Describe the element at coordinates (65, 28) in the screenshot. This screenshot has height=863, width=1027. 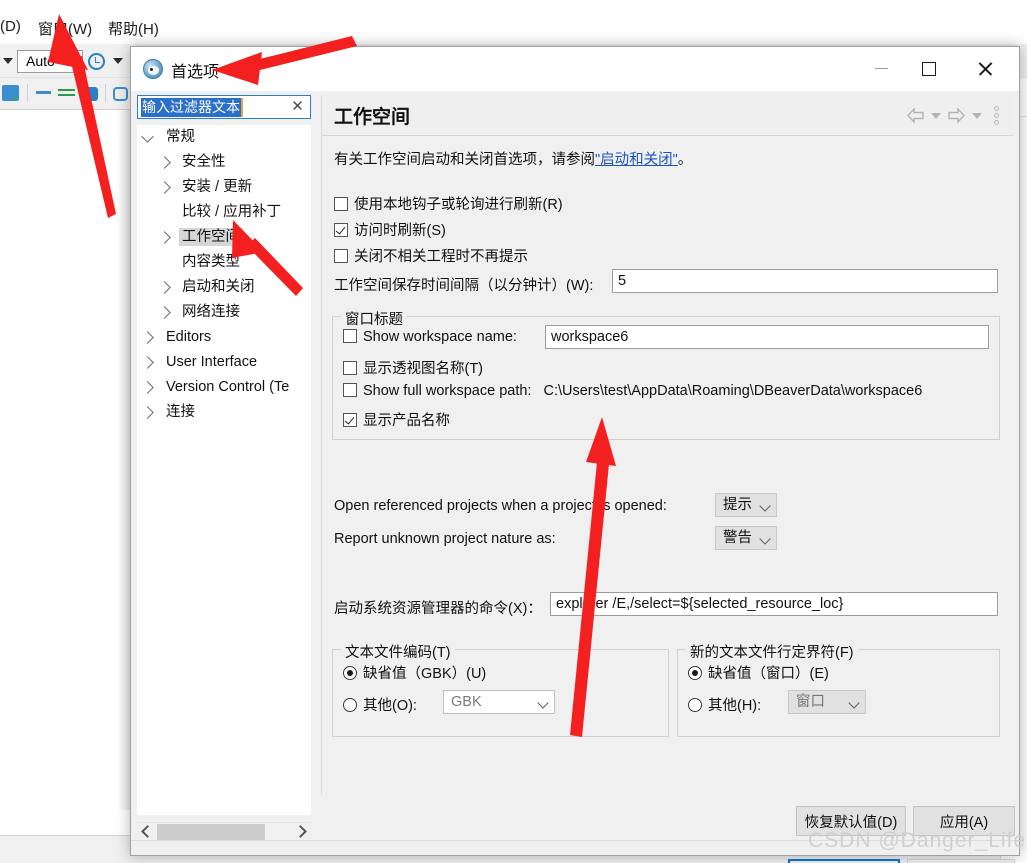
I see `menu-item-window: 窗口(W)` at that location.